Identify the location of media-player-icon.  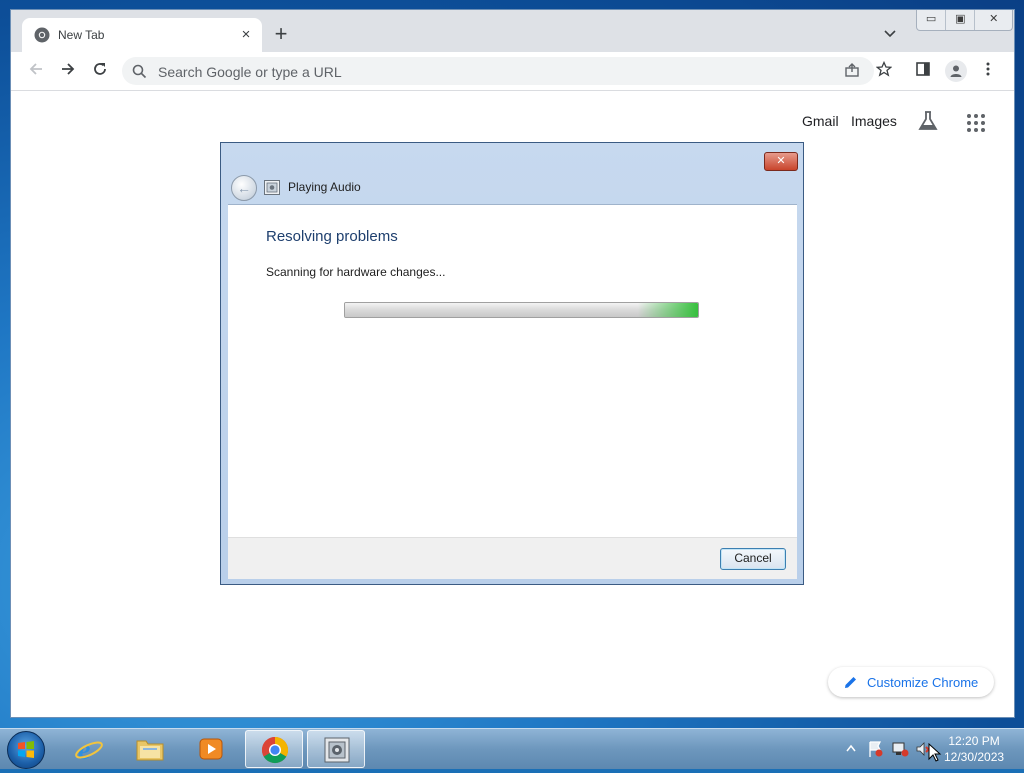
(211, 749).